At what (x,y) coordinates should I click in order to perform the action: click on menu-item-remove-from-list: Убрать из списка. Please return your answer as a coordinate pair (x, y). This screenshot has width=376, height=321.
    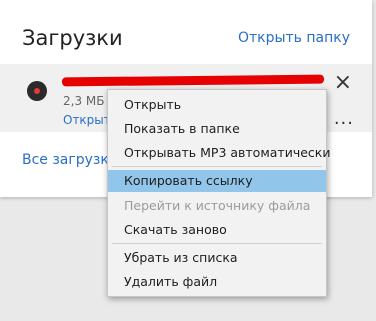
    Looking at the image, I should click on (217, 258).